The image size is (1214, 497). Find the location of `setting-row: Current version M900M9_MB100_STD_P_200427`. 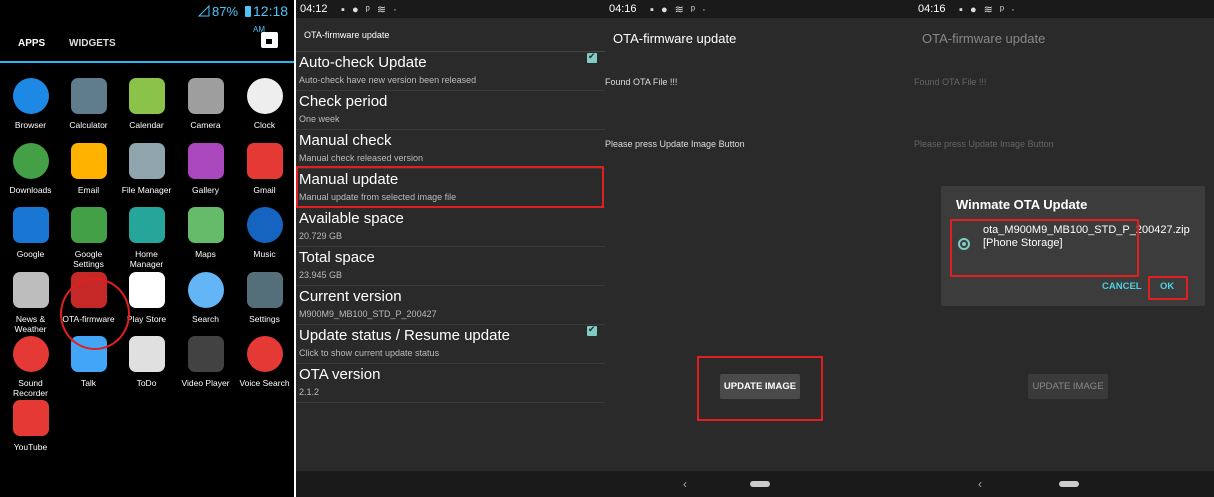

setting-row: Current version M900M9_MB100_STD_P_200427 is located at coordinates (450, 305).